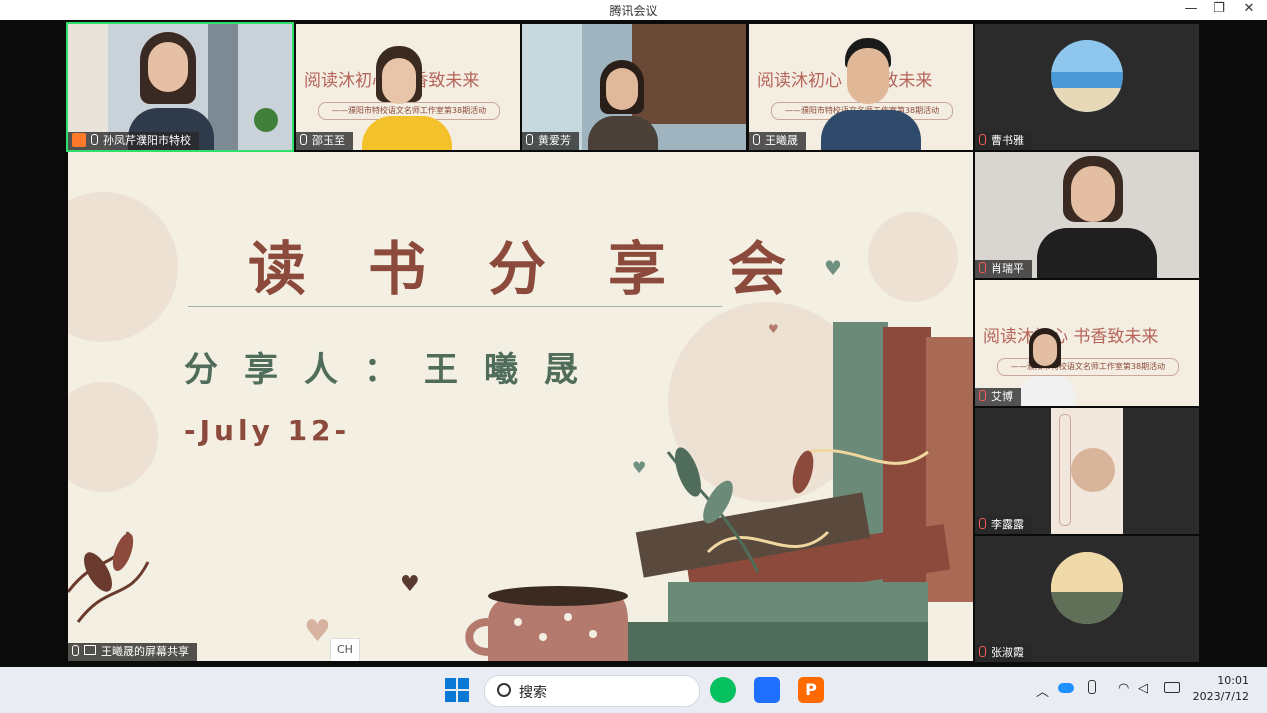 Image resolution: width=1267 pixels, height=713 pixels. What do you see at coordinates (777, 141) in the screenshot?
I see `participant-label: 王曦晟` at bounding box center [777, 141].